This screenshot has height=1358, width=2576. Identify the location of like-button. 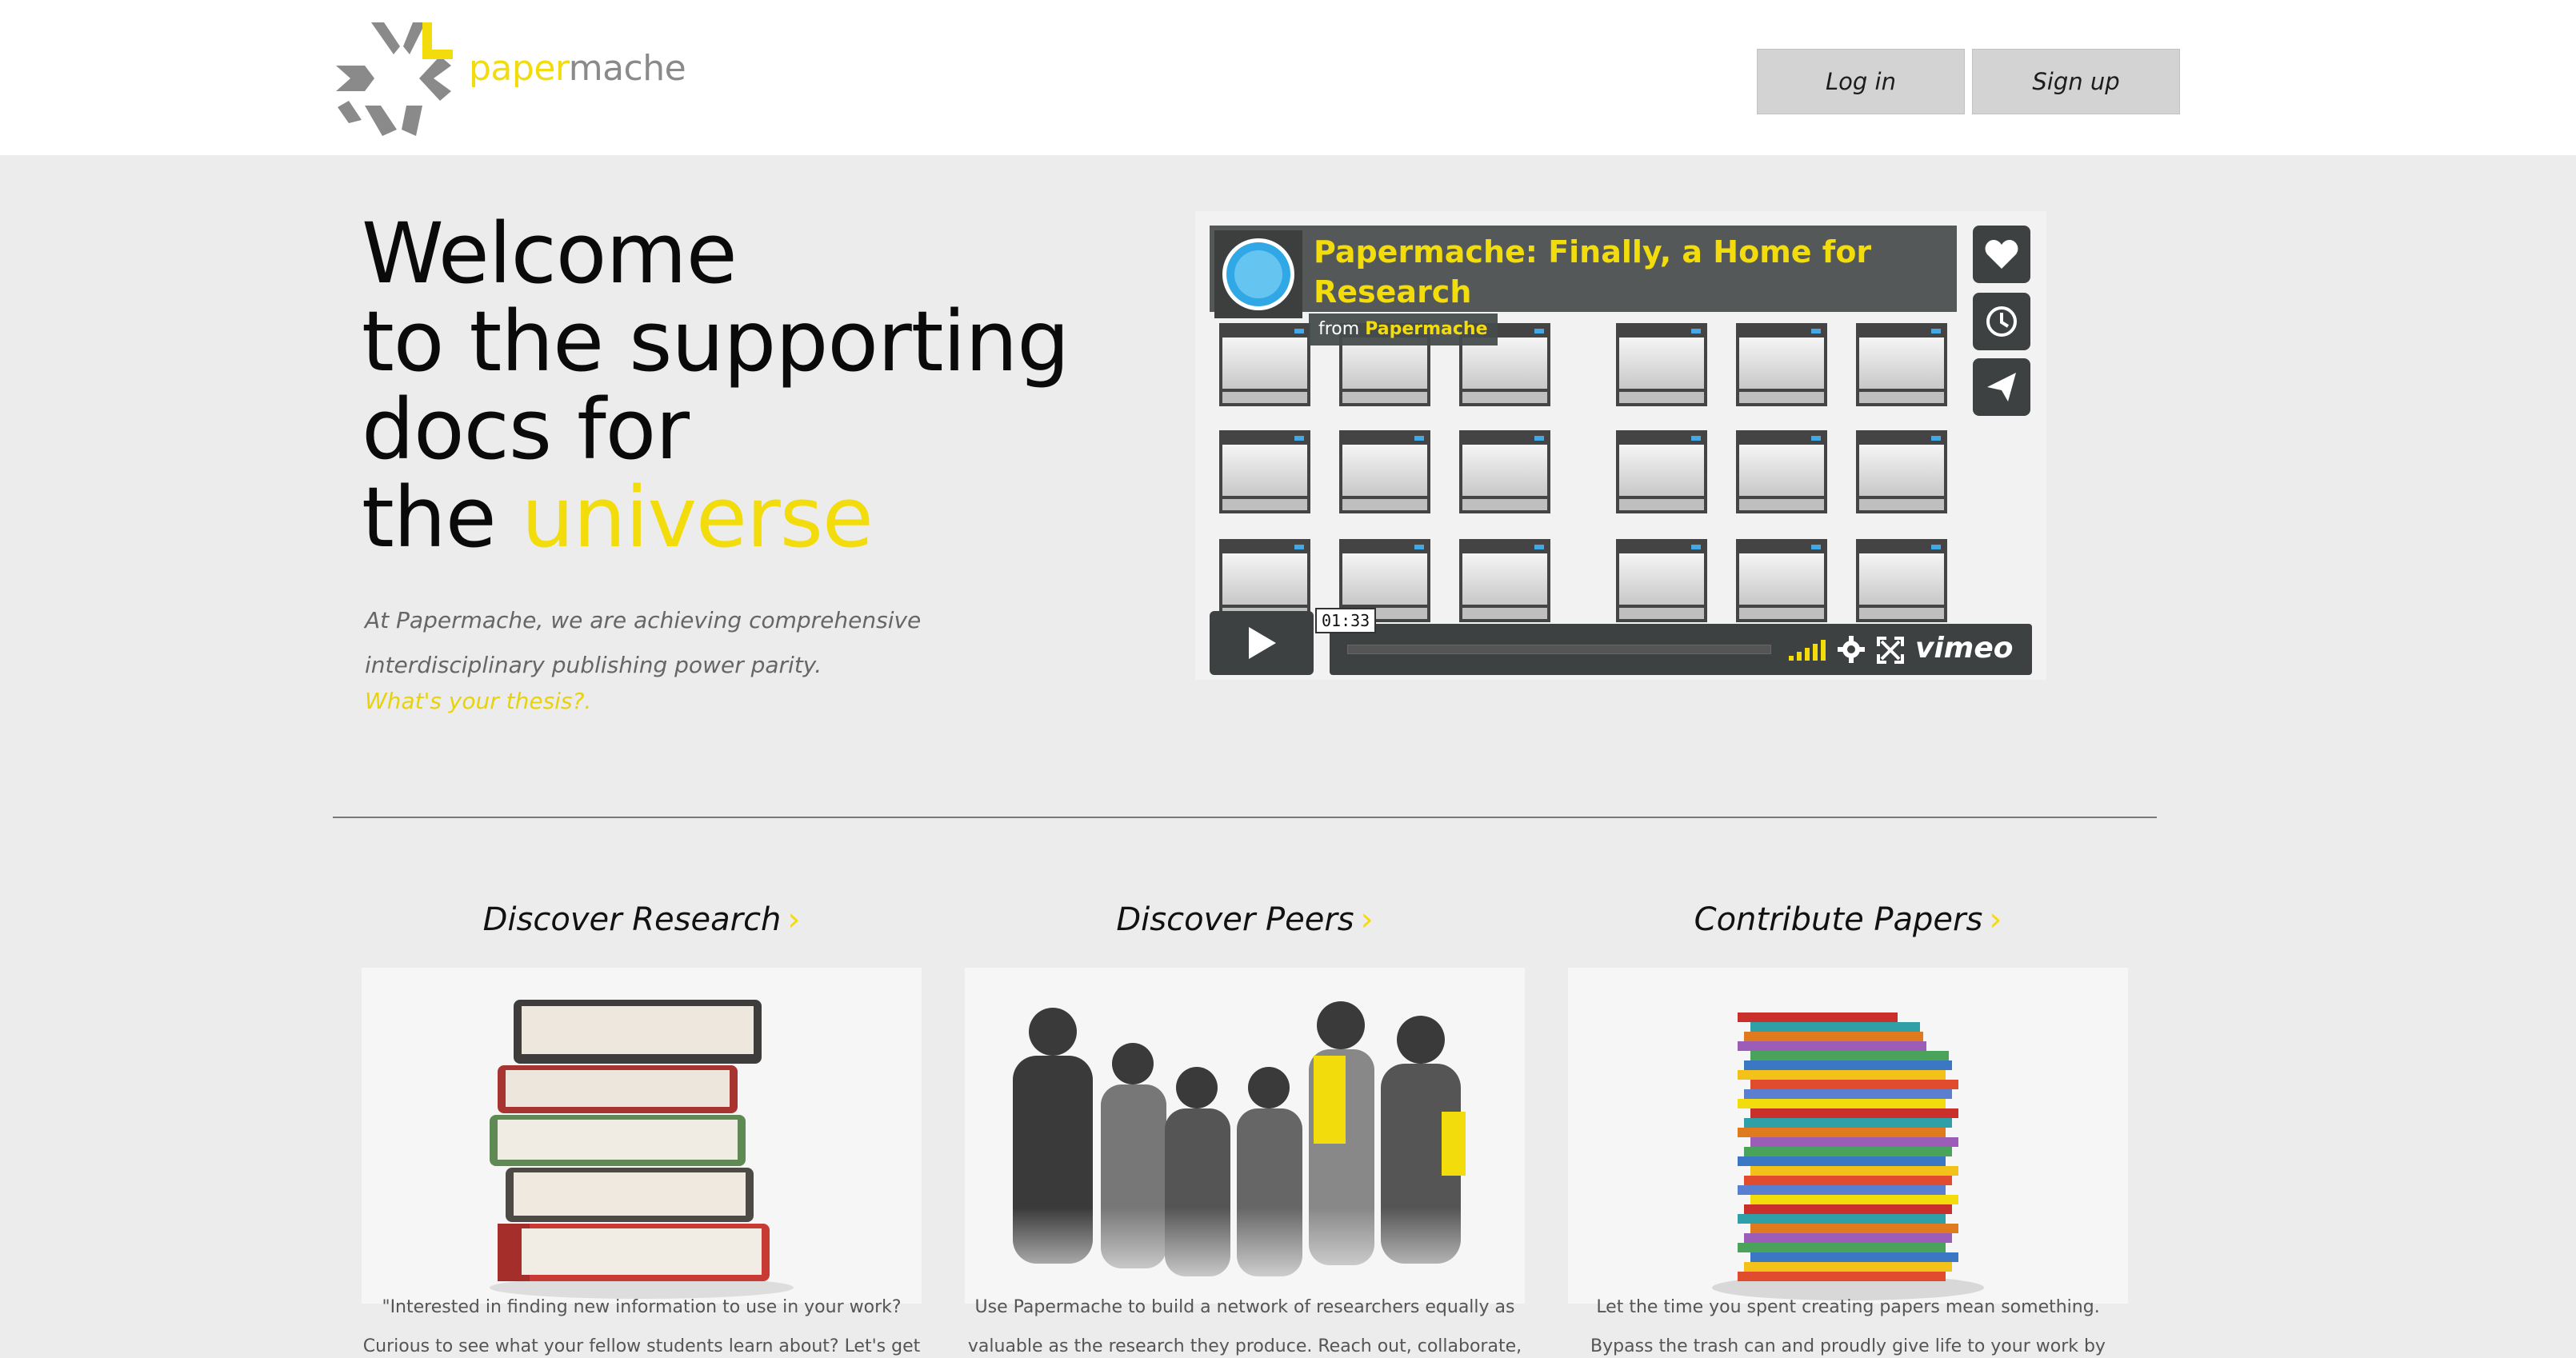
(2001, 255).